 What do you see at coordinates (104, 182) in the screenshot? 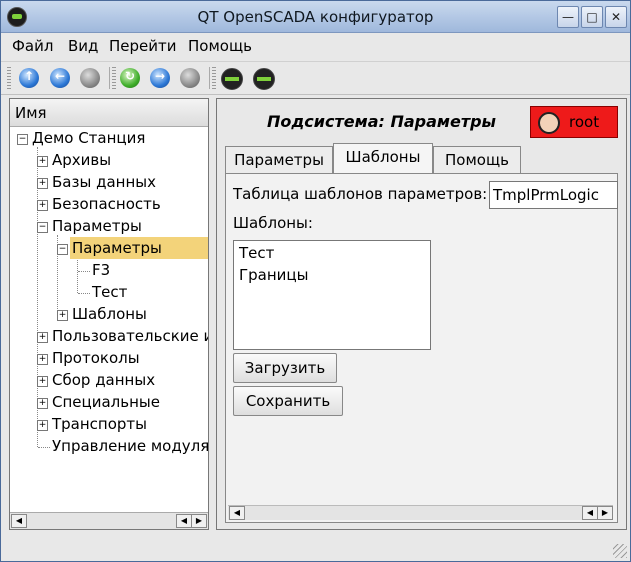
I see `tree-item-databases: Базы данных` at bounding box center [104, 182].